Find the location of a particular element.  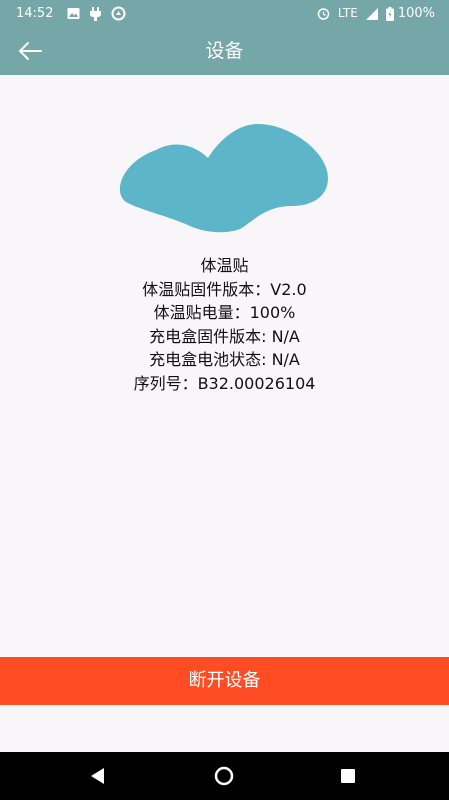

sync-icon is located at coordinates (118, 13).